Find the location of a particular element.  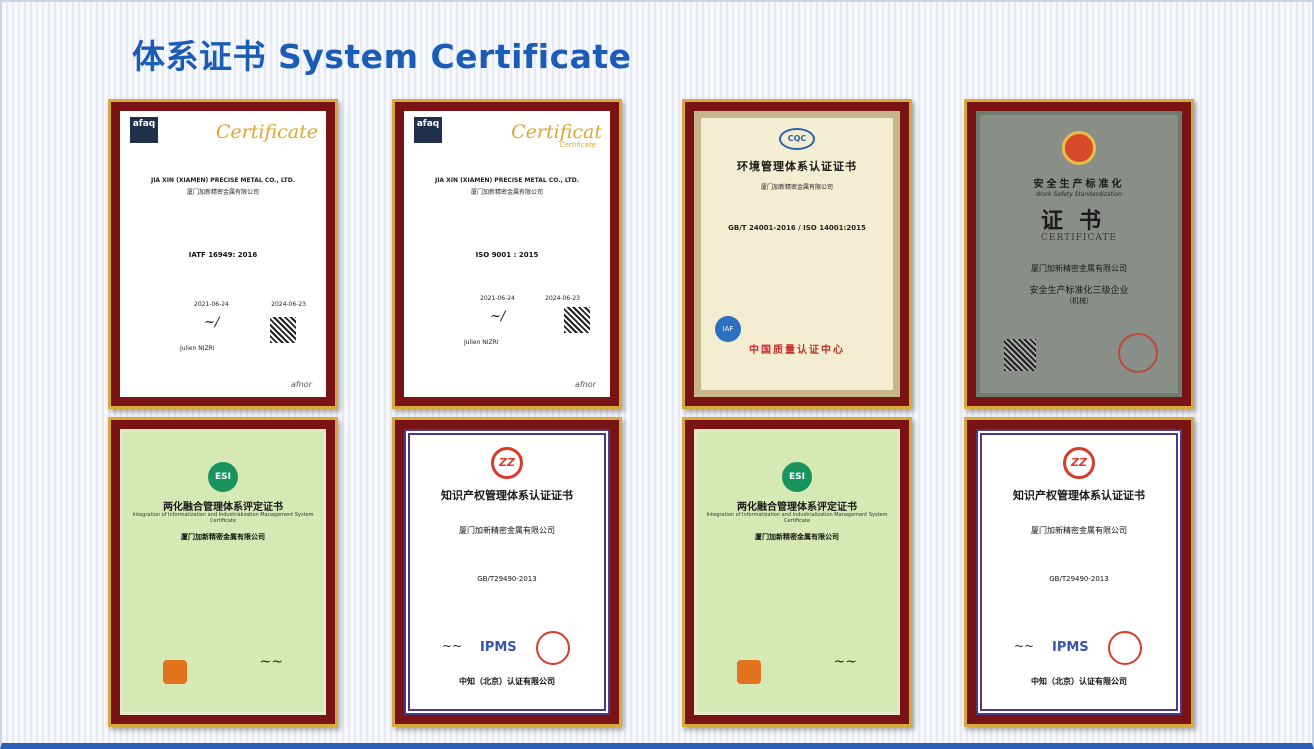

certificate-title: 证书 is located at coordinates (1078, 221).